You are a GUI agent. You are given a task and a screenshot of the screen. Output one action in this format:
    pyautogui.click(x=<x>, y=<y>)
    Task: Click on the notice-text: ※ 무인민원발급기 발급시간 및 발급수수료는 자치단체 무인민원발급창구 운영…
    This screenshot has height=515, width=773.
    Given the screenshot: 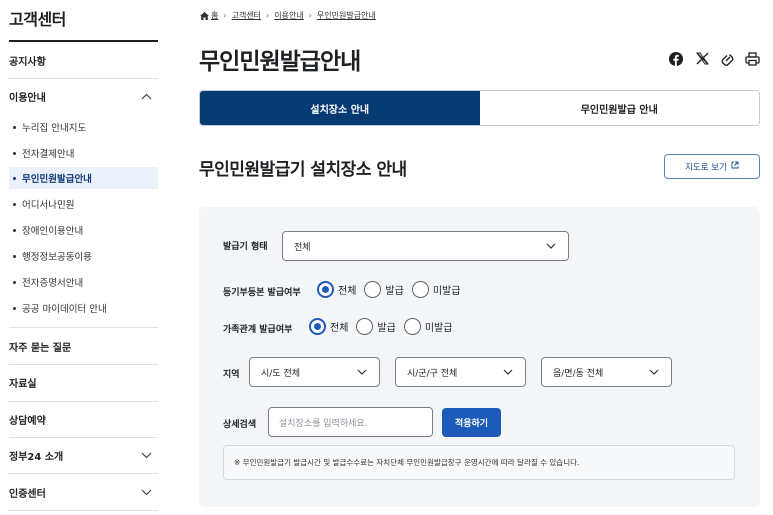 What is the action you would take?
    pyautogui.click(x=407, y=462)
    